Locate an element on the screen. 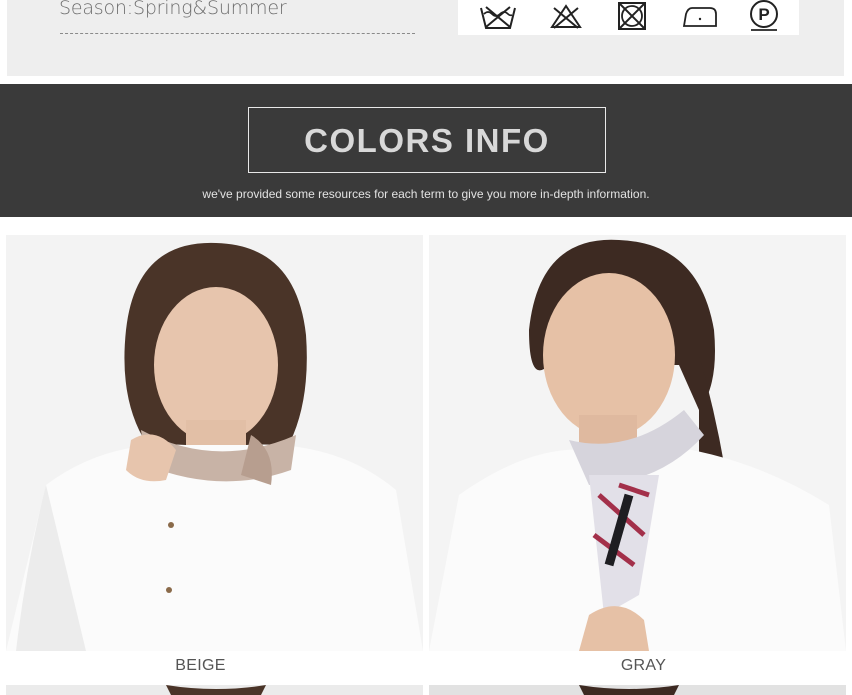 The height and width of the screenshot is (695, 852). color-label-gray: GRAY is located at coordinates (643, 665).